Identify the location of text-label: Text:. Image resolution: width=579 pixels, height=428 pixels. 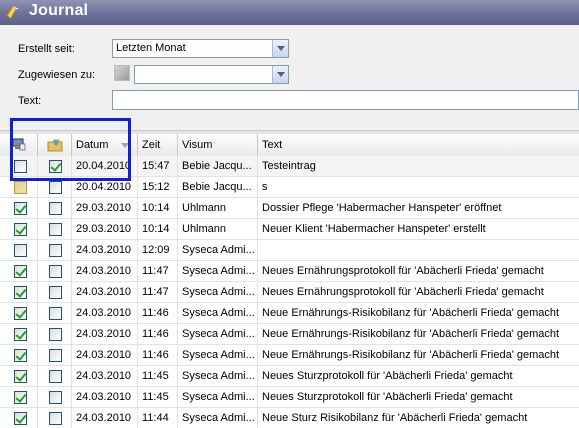
(30, 101).